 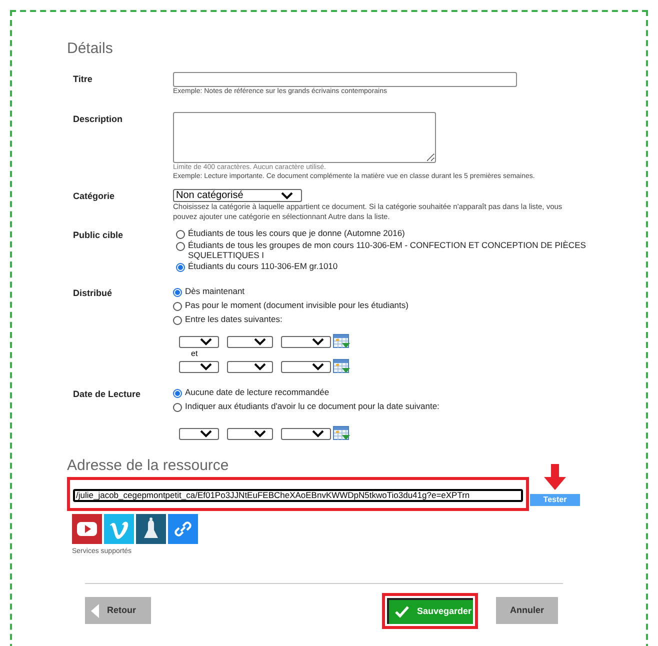 I want to click on field-label: Date de Lecture, so click(x=107, y=394).